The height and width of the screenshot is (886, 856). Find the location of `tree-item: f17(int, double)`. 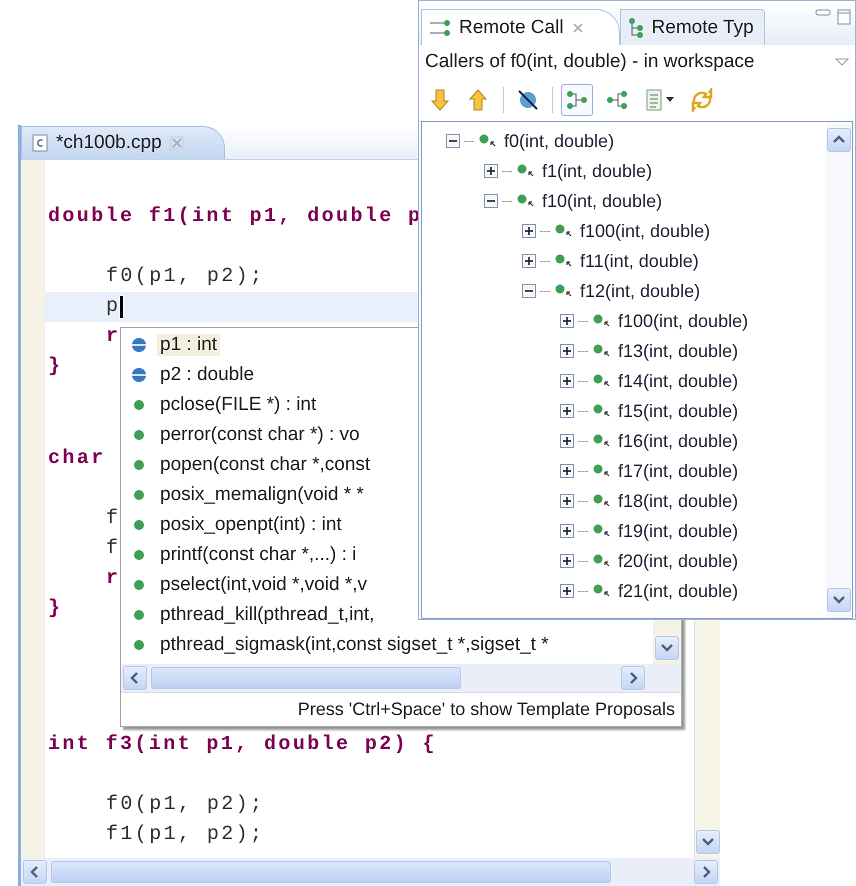

tree-item: f17(int, double) is located at coordinates (678, 471).